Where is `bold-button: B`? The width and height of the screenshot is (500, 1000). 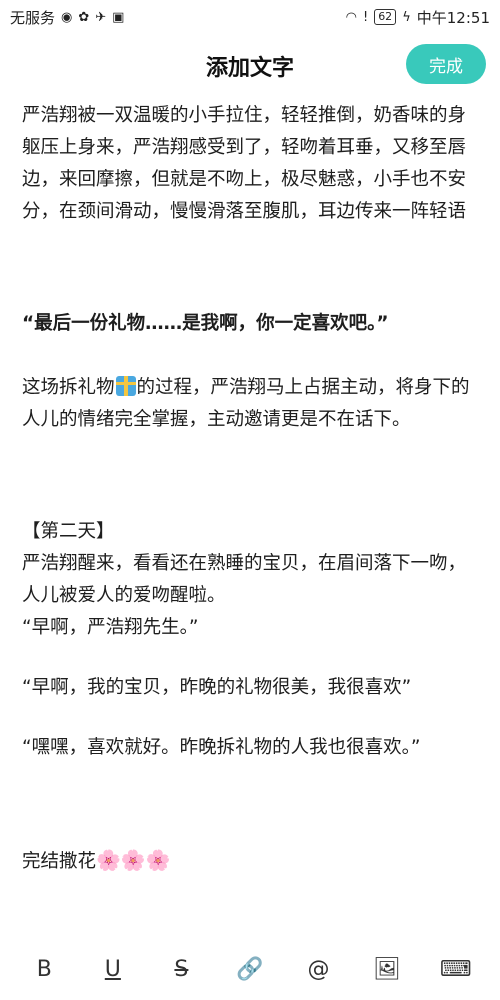 bold-button: B is located at coordinates (44, 969).